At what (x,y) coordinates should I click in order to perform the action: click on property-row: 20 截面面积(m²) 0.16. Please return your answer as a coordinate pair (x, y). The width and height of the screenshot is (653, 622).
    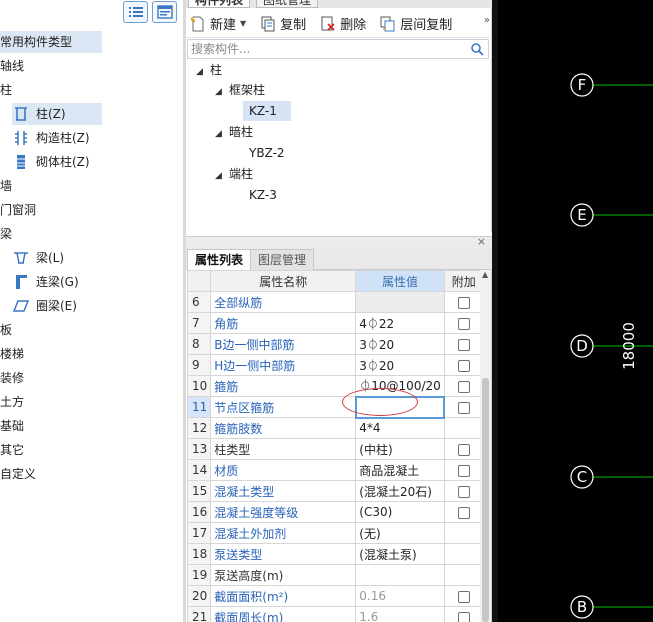
    Looking at the image, I should click on (335, 596).